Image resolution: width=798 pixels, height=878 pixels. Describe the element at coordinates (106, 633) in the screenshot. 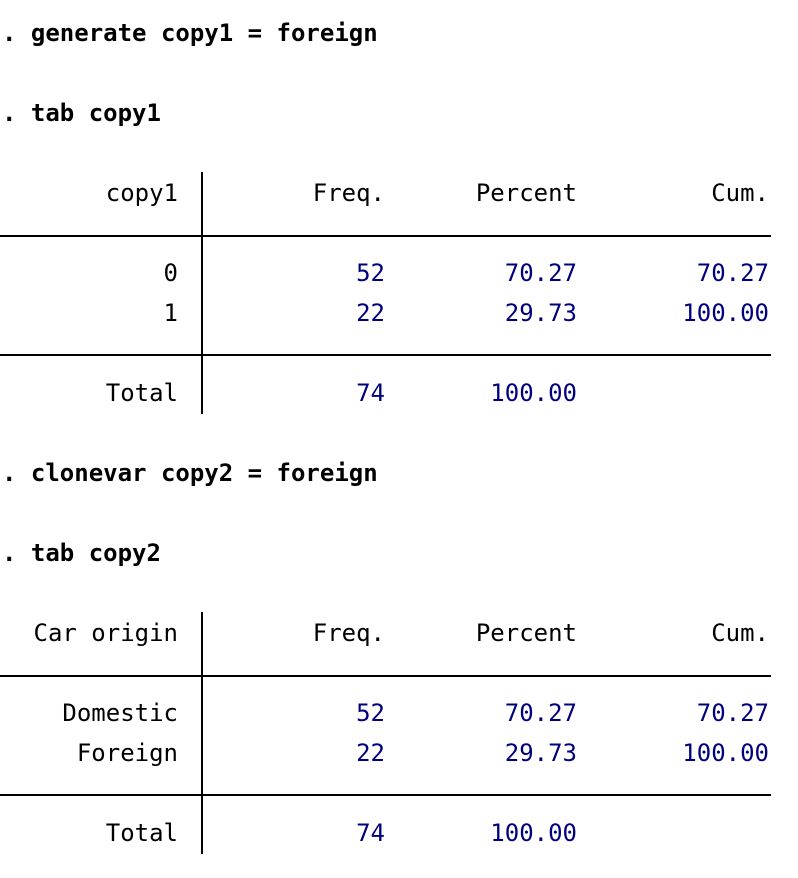

I see `header-variable-label: Car origin` at that location.